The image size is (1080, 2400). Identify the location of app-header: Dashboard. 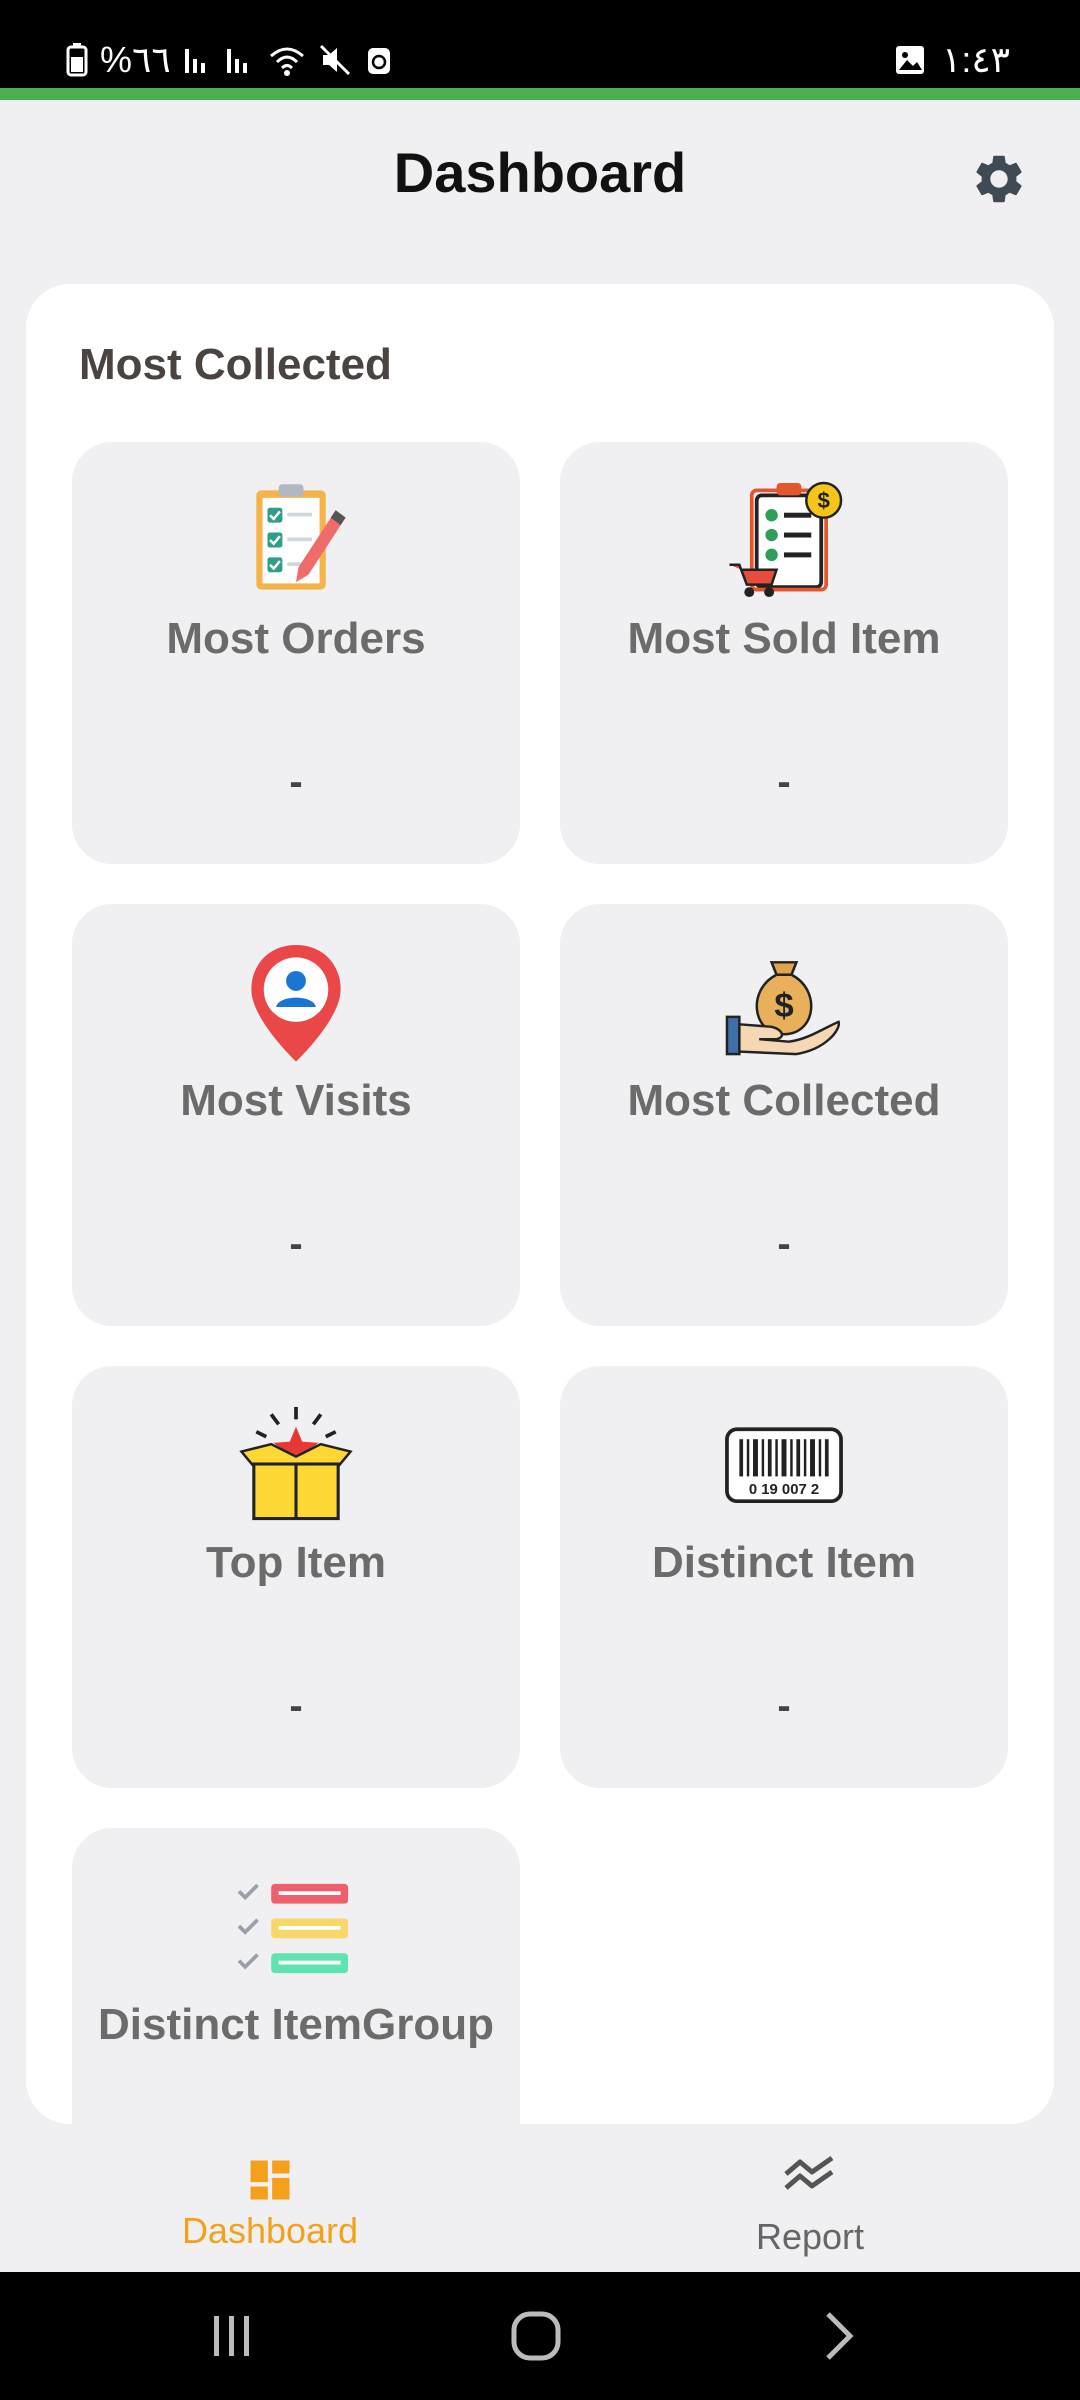
(540, 180).